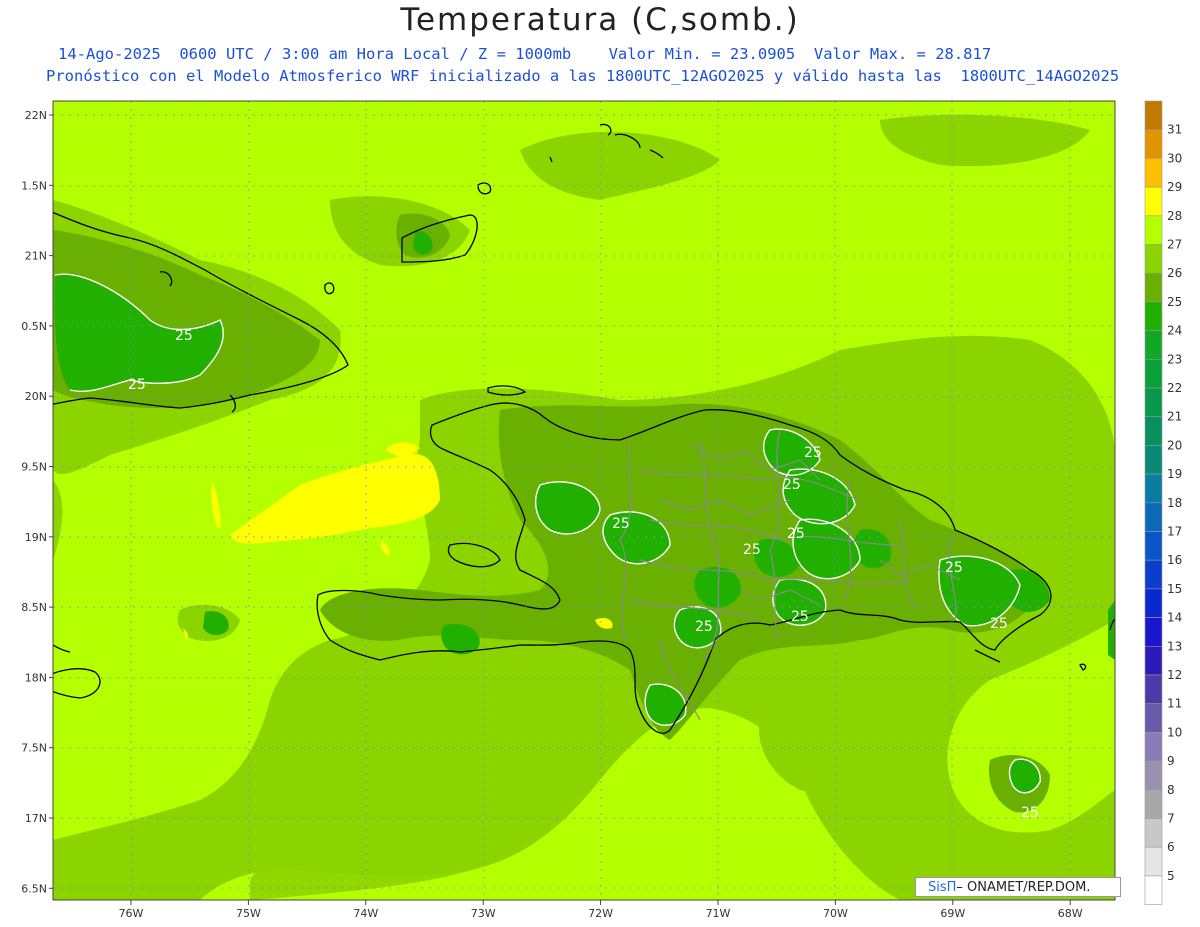  I want to click on colorbar-label: 20, so click(1174, 445).